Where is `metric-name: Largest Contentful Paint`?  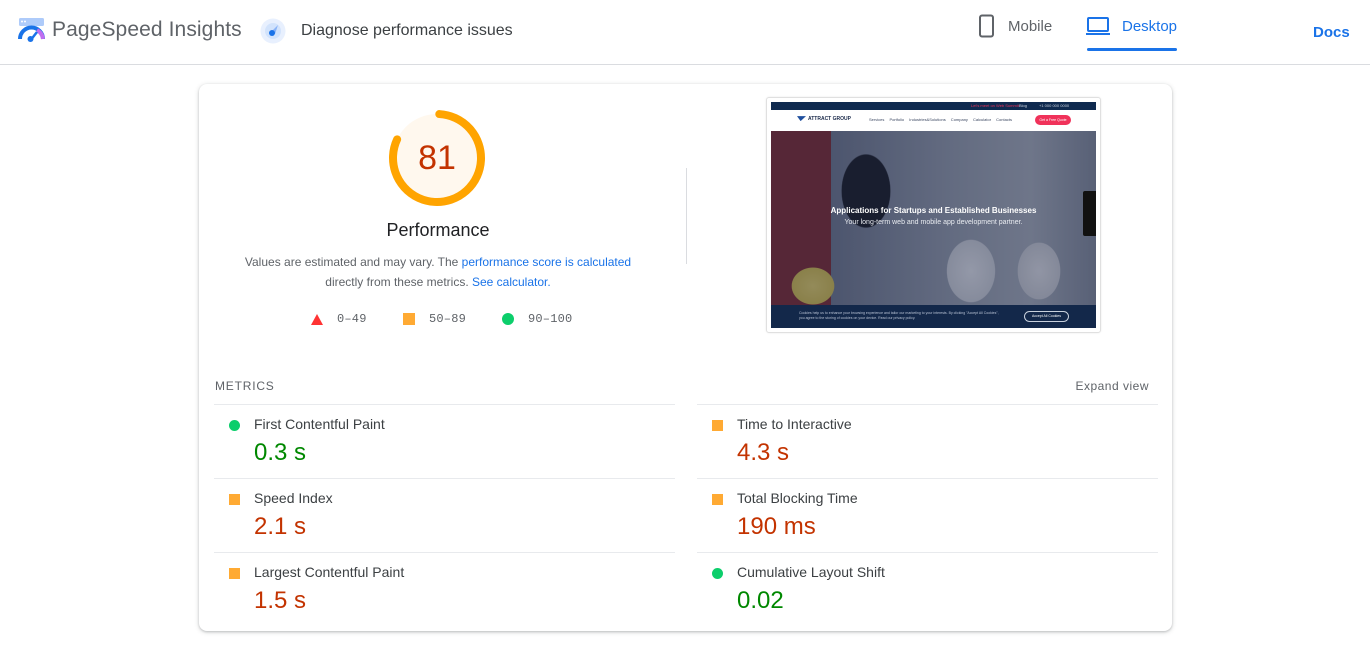 metric-name: Largest Contentful Paint is located at coordinates (329, 572).